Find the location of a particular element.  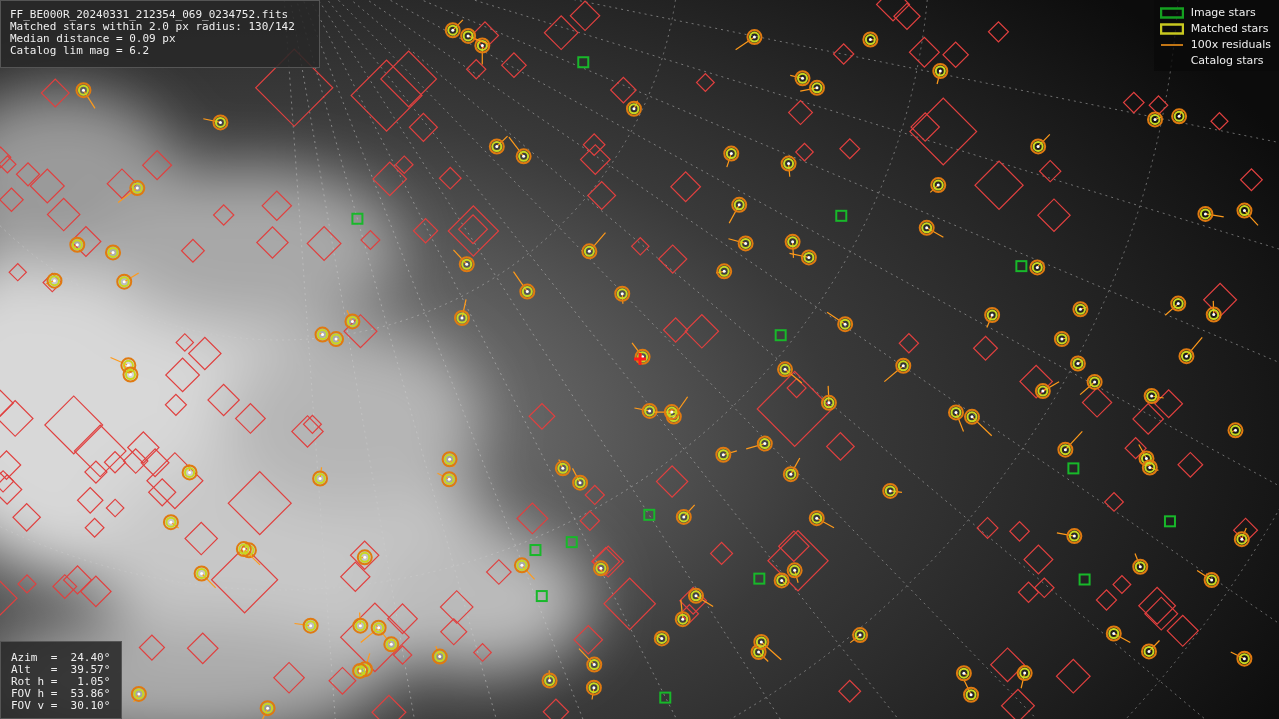

pointing-text: FOV h = 53.86° is located at coordinates (61, 694).